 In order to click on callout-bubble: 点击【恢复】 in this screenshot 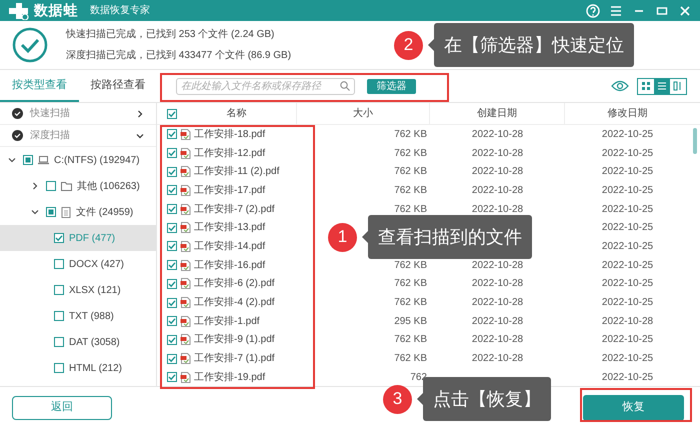, I will do `click(487, 399)`.